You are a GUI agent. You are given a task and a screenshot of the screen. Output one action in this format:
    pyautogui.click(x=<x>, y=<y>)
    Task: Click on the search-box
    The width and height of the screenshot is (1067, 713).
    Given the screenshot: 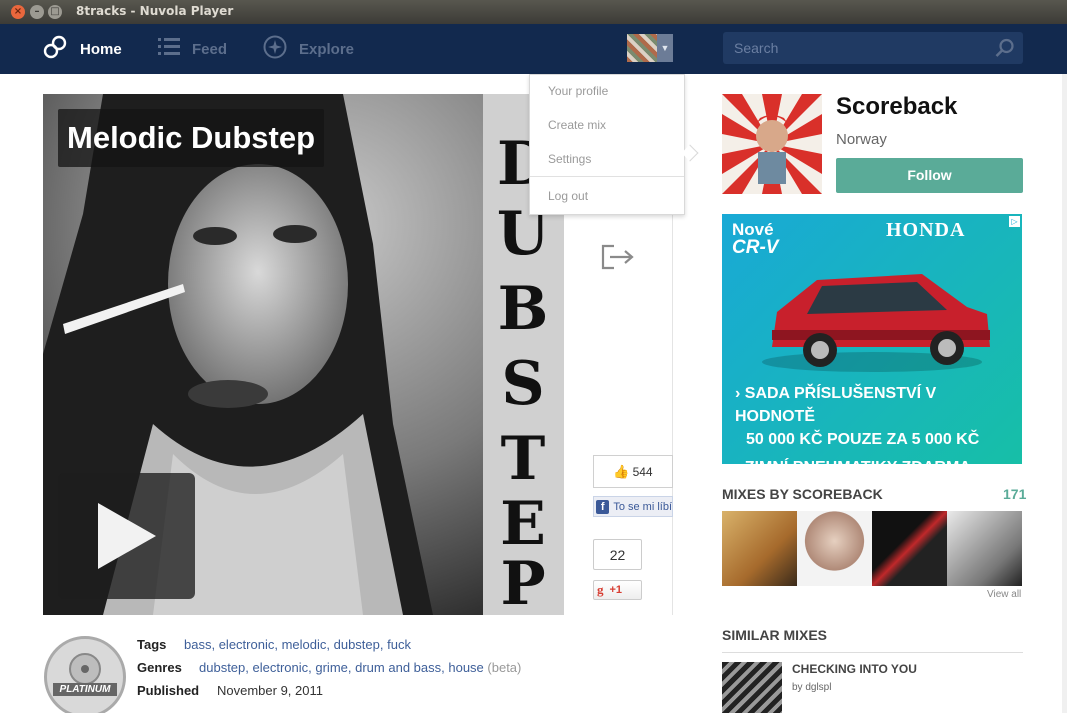 What is the action you would take?
    pyautogui.click(x=873, y=48)
    